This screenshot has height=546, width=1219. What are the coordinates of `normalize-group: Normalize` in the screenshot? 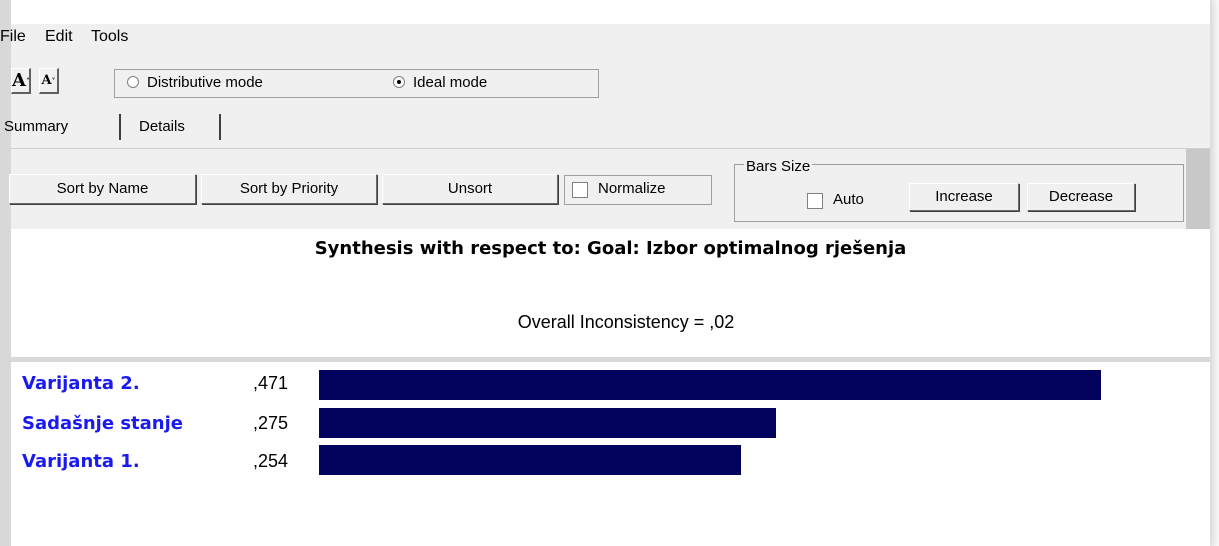 It's located at (638, 190).